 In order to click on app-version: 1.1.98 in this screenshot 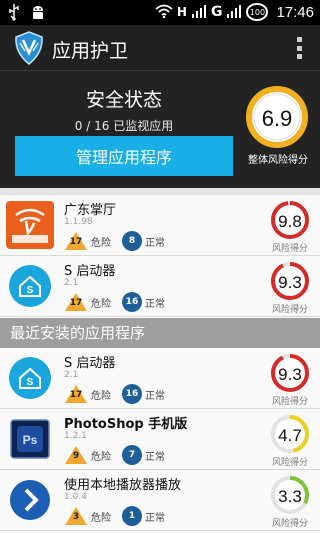, I will do `click(78, 222)`.